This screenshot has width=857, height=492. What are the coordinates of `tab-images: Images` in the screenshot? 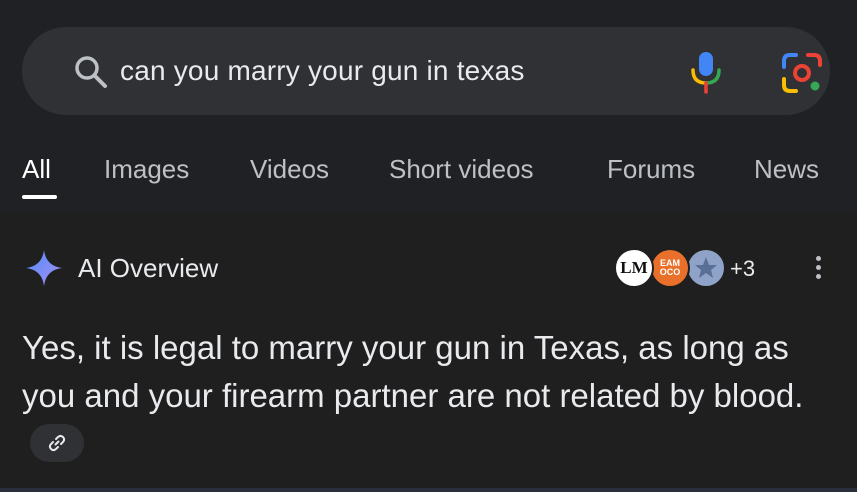 It's located at (146, 169).